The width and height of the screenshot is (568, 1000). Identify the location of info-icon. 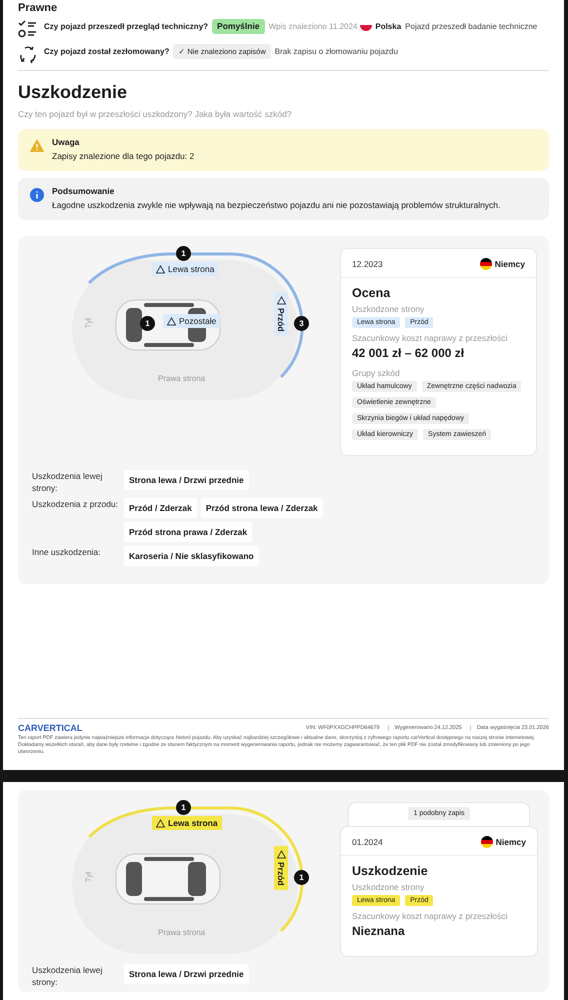
(37, 195).